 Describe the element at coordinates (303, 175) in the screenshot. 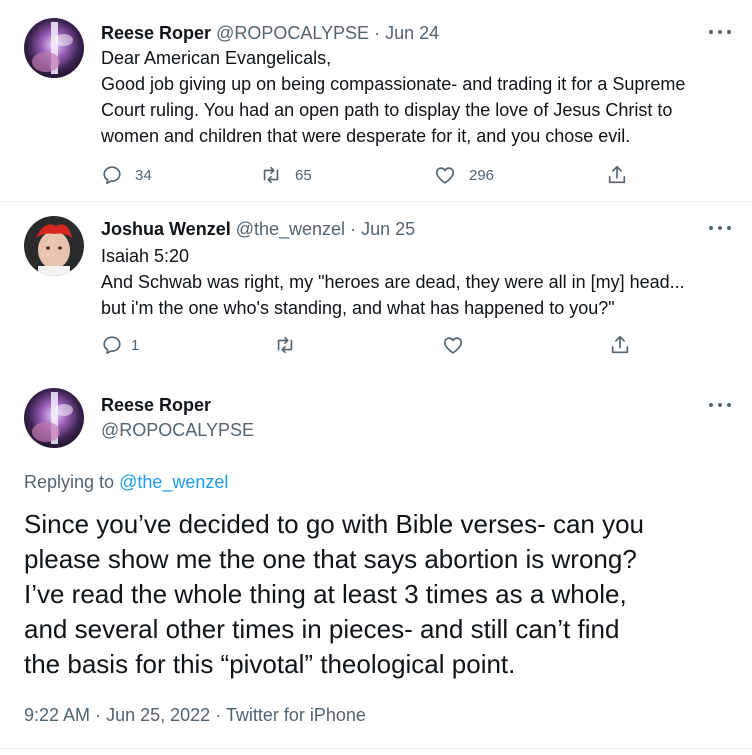

I see `retweet-count: 65` at that location.